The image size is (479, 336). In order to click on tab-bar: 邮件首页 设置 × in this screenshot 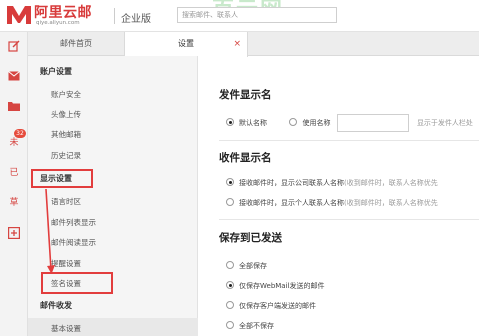, I will do `click(253, 44)`.